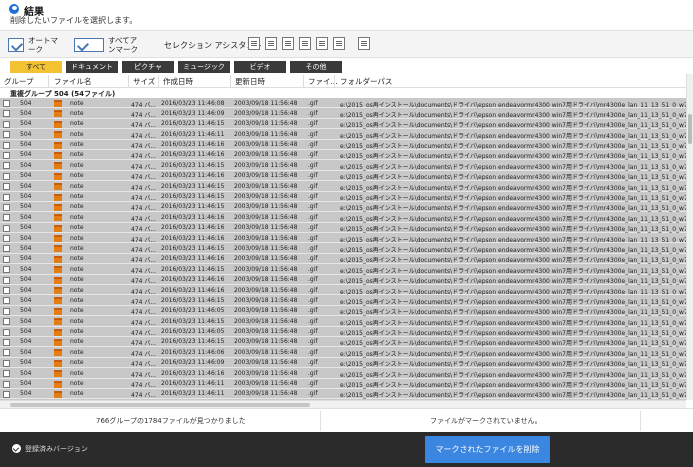  I want to click on row-name: note, so click(77, 321).